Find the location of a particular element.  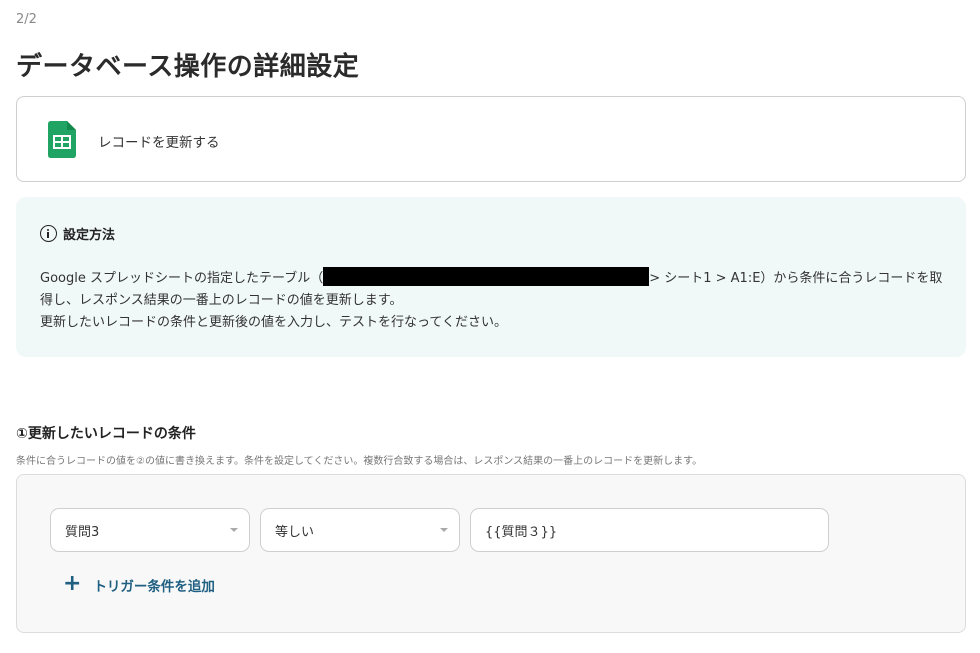

google-sheets-icon is located at coordinates (62, 139).